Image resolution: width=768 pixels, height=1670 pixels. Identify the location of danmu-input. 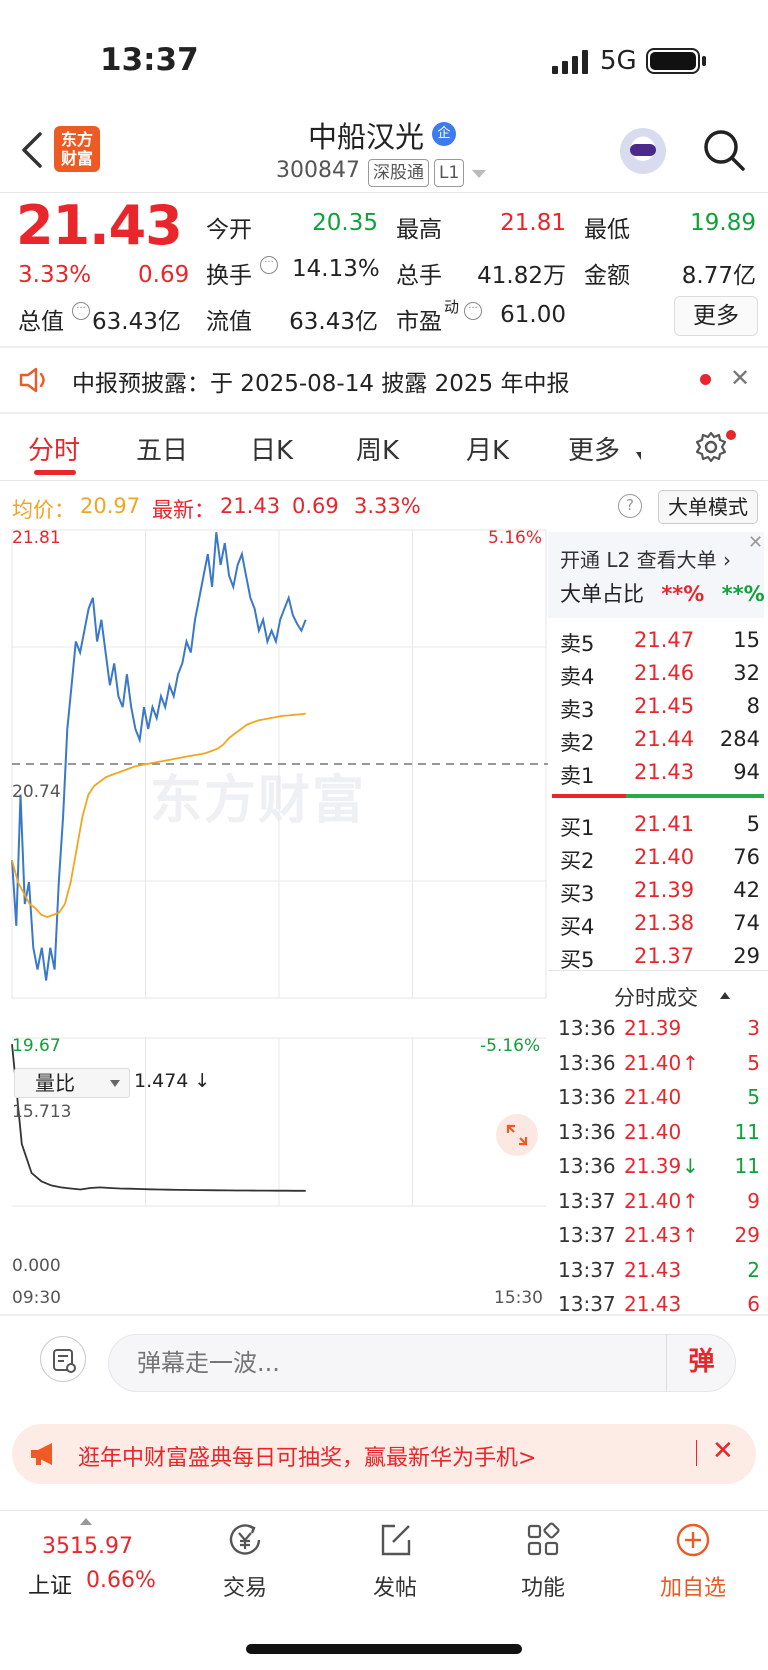
(422, 1363).